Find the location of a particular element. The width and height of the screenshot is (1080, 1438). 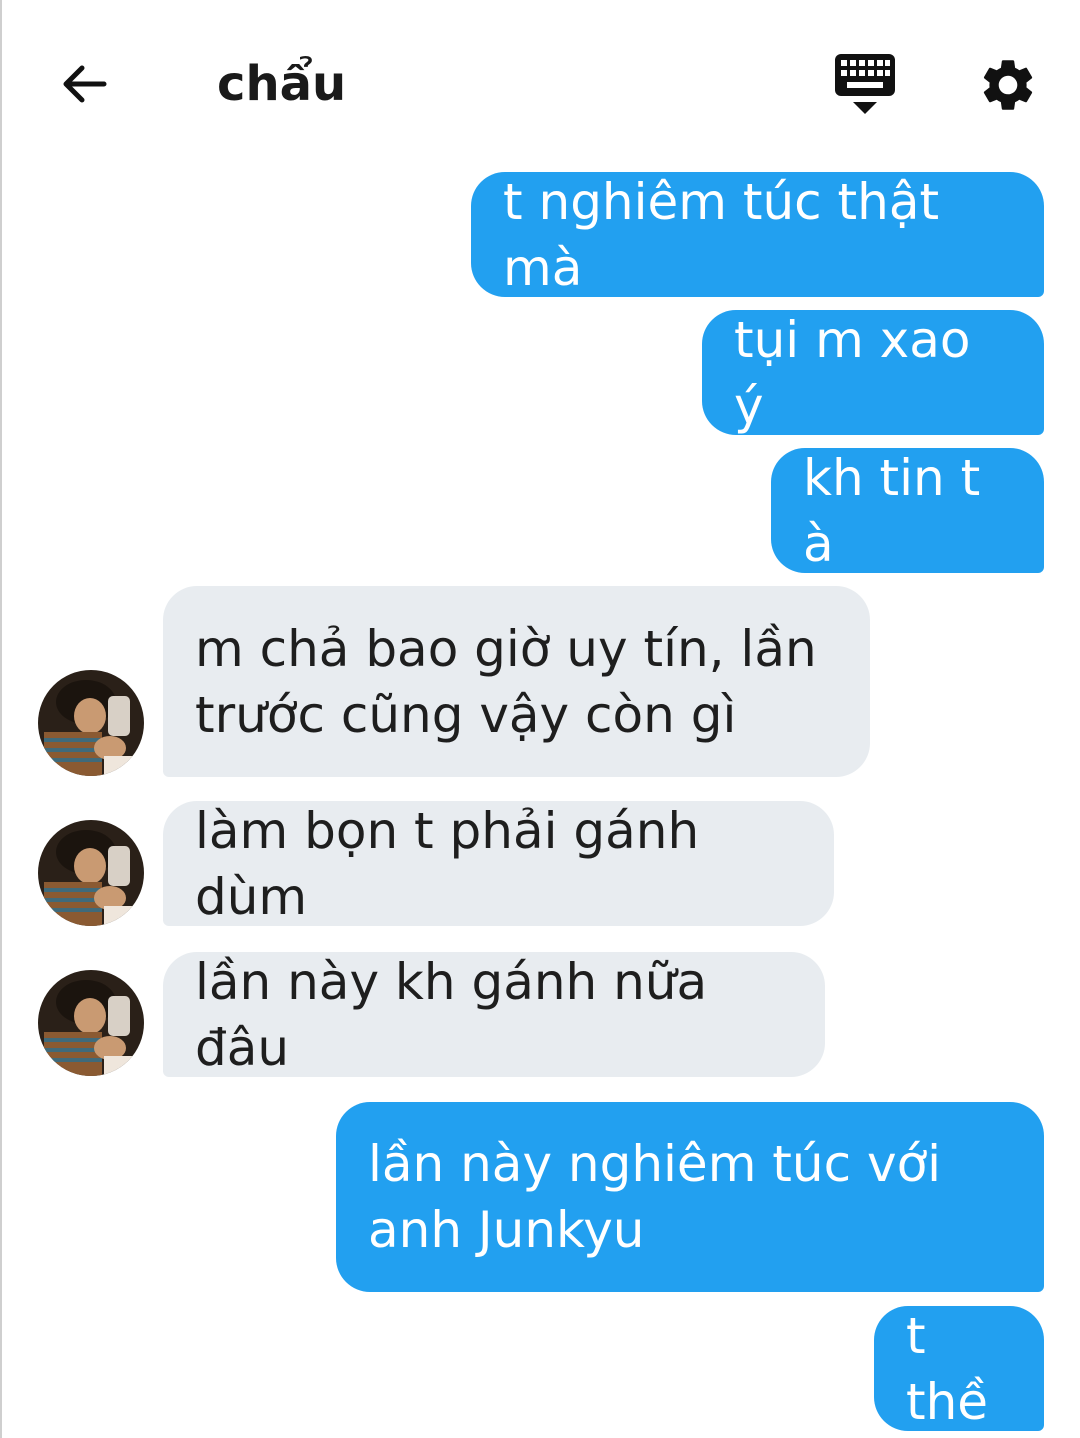

sent-message: kh tin t à is located at coordinates (907, 510).